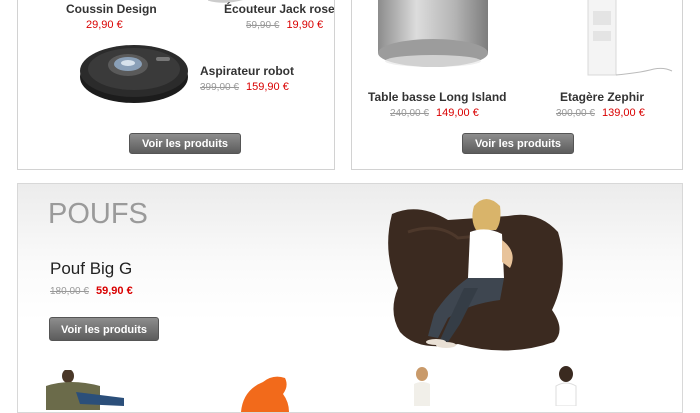  I want to click on product-name-coussin: Coussin Design, so click(111, 9).